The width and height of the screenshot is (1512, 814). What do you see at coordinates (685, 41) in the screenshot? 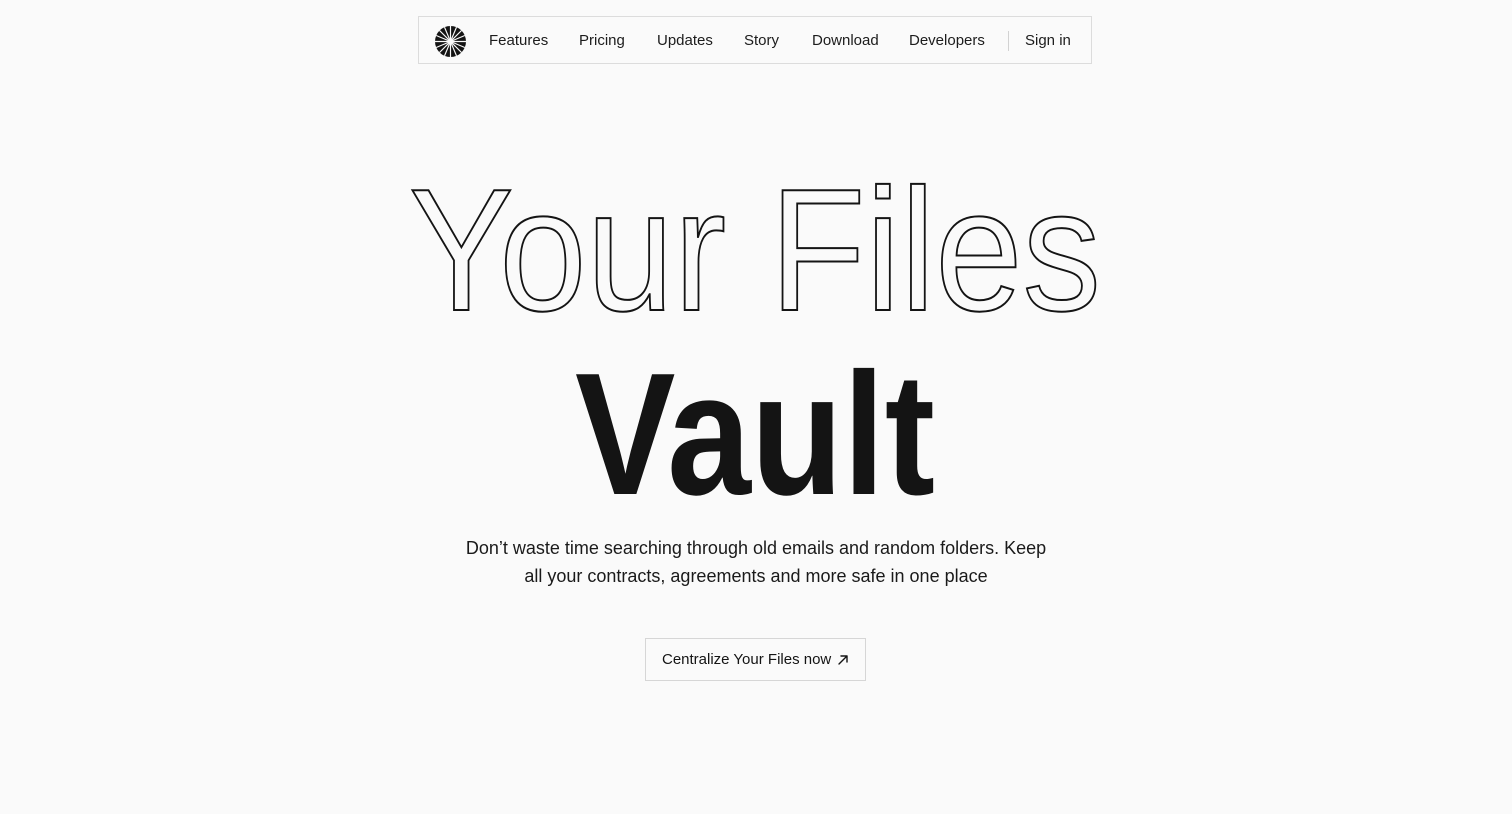
I see `nav-link-updates: Updates` at bounding box center [685, 41].